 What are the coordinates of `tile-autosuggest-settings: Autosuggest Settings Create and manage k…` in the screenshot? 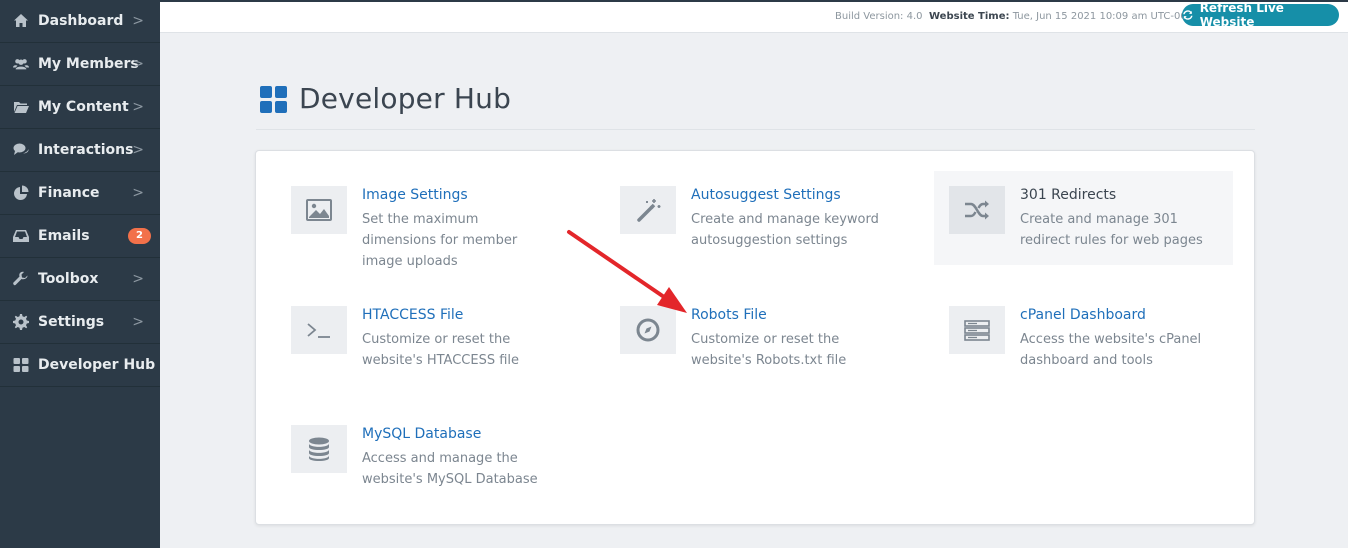 It's located at (734, 218).